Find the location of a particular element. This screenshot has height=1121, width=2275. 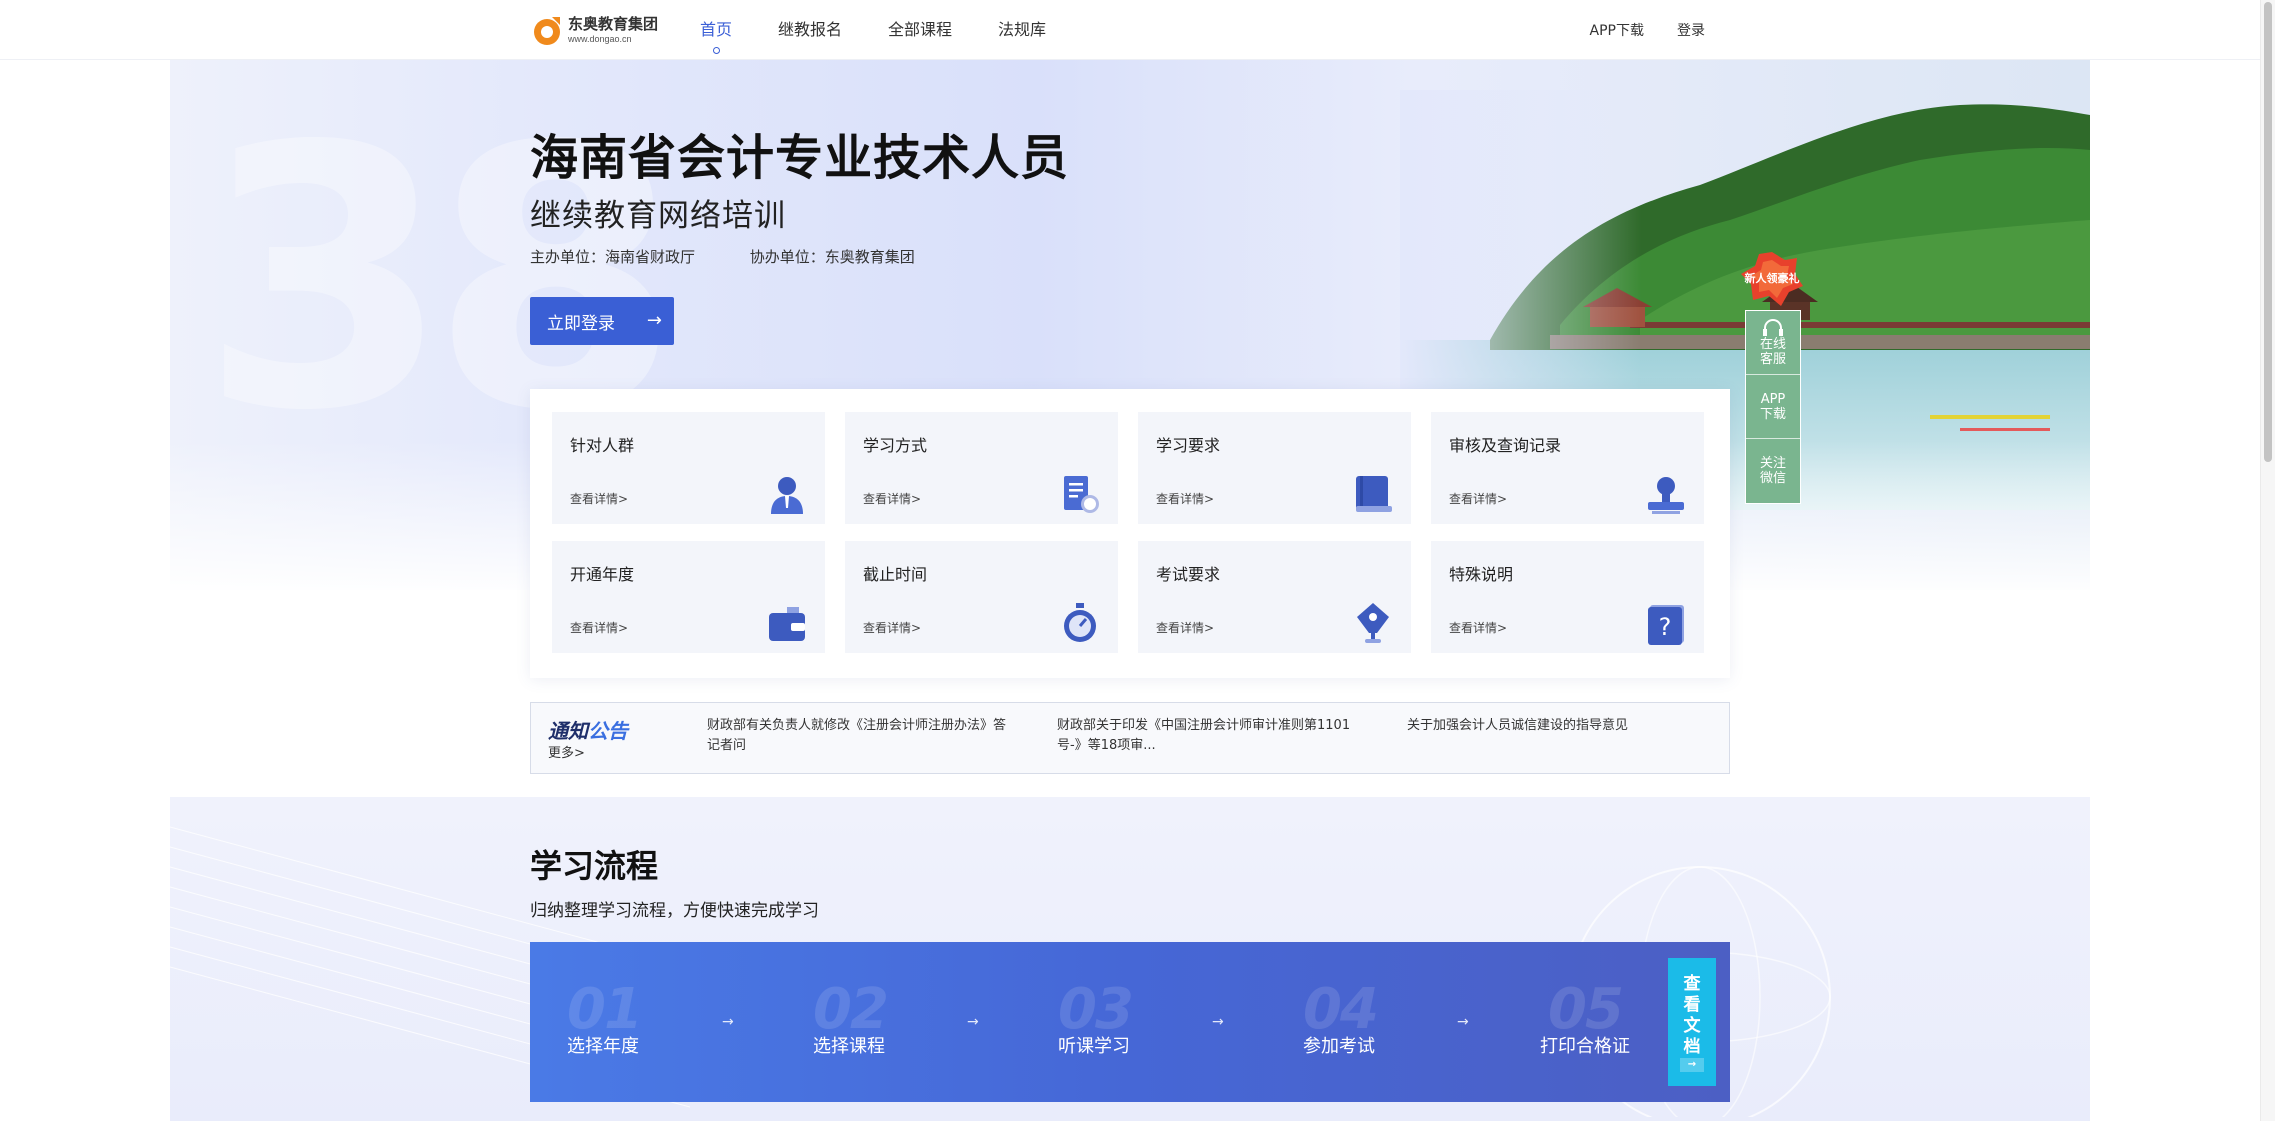

nav-home: 首页 is located at coordinates (716, 30).